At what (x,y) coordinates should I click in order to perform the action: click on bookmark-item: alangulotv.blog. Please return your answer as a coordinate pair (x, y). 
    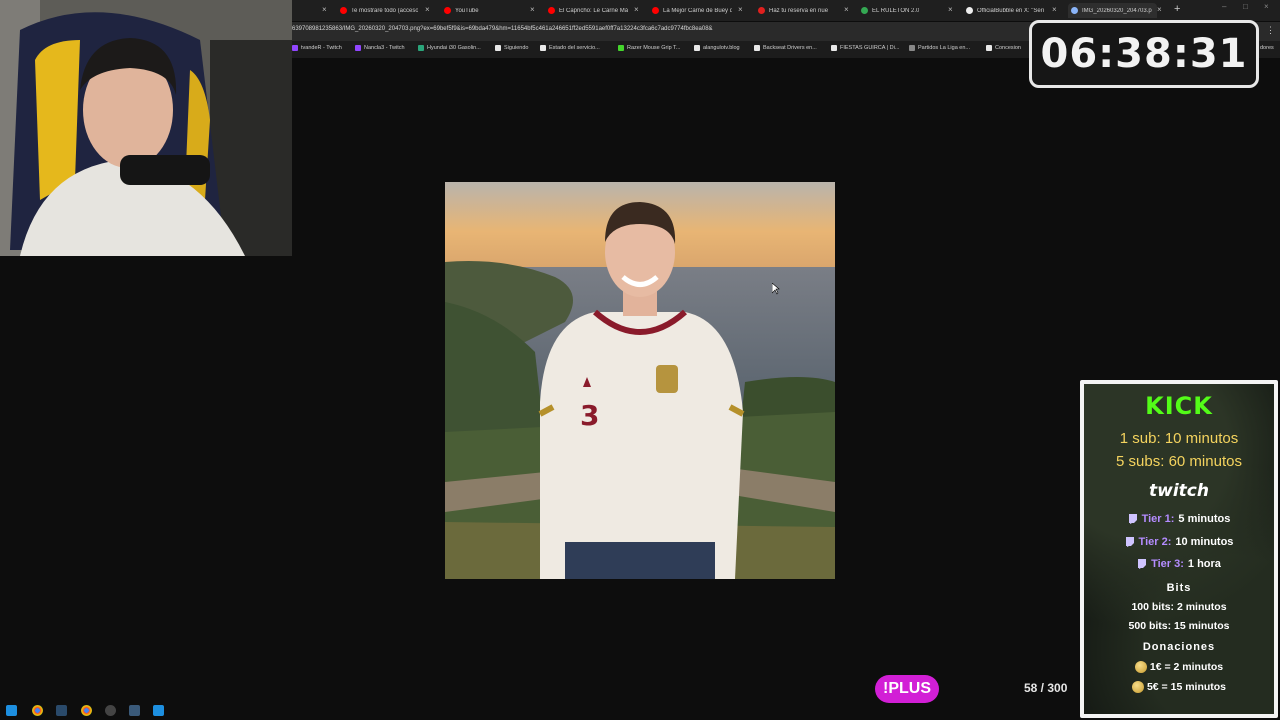
    Looking at the image, I should click on (717, 48).